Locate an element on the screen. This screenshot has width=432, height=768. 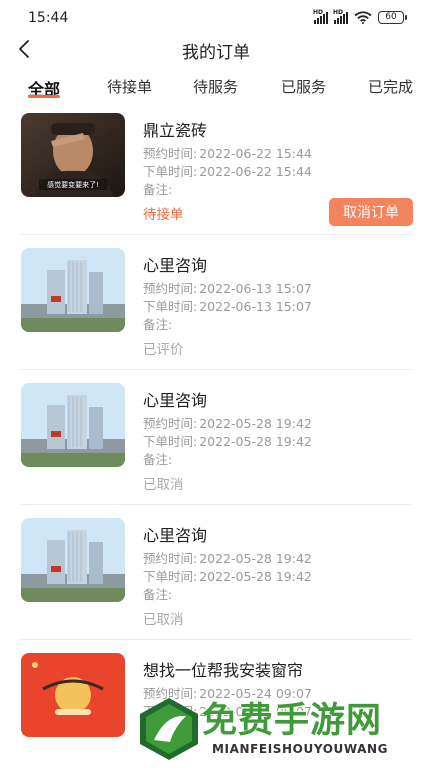
tab-pending-service: 待服务 is located at coordinates (215, 86).